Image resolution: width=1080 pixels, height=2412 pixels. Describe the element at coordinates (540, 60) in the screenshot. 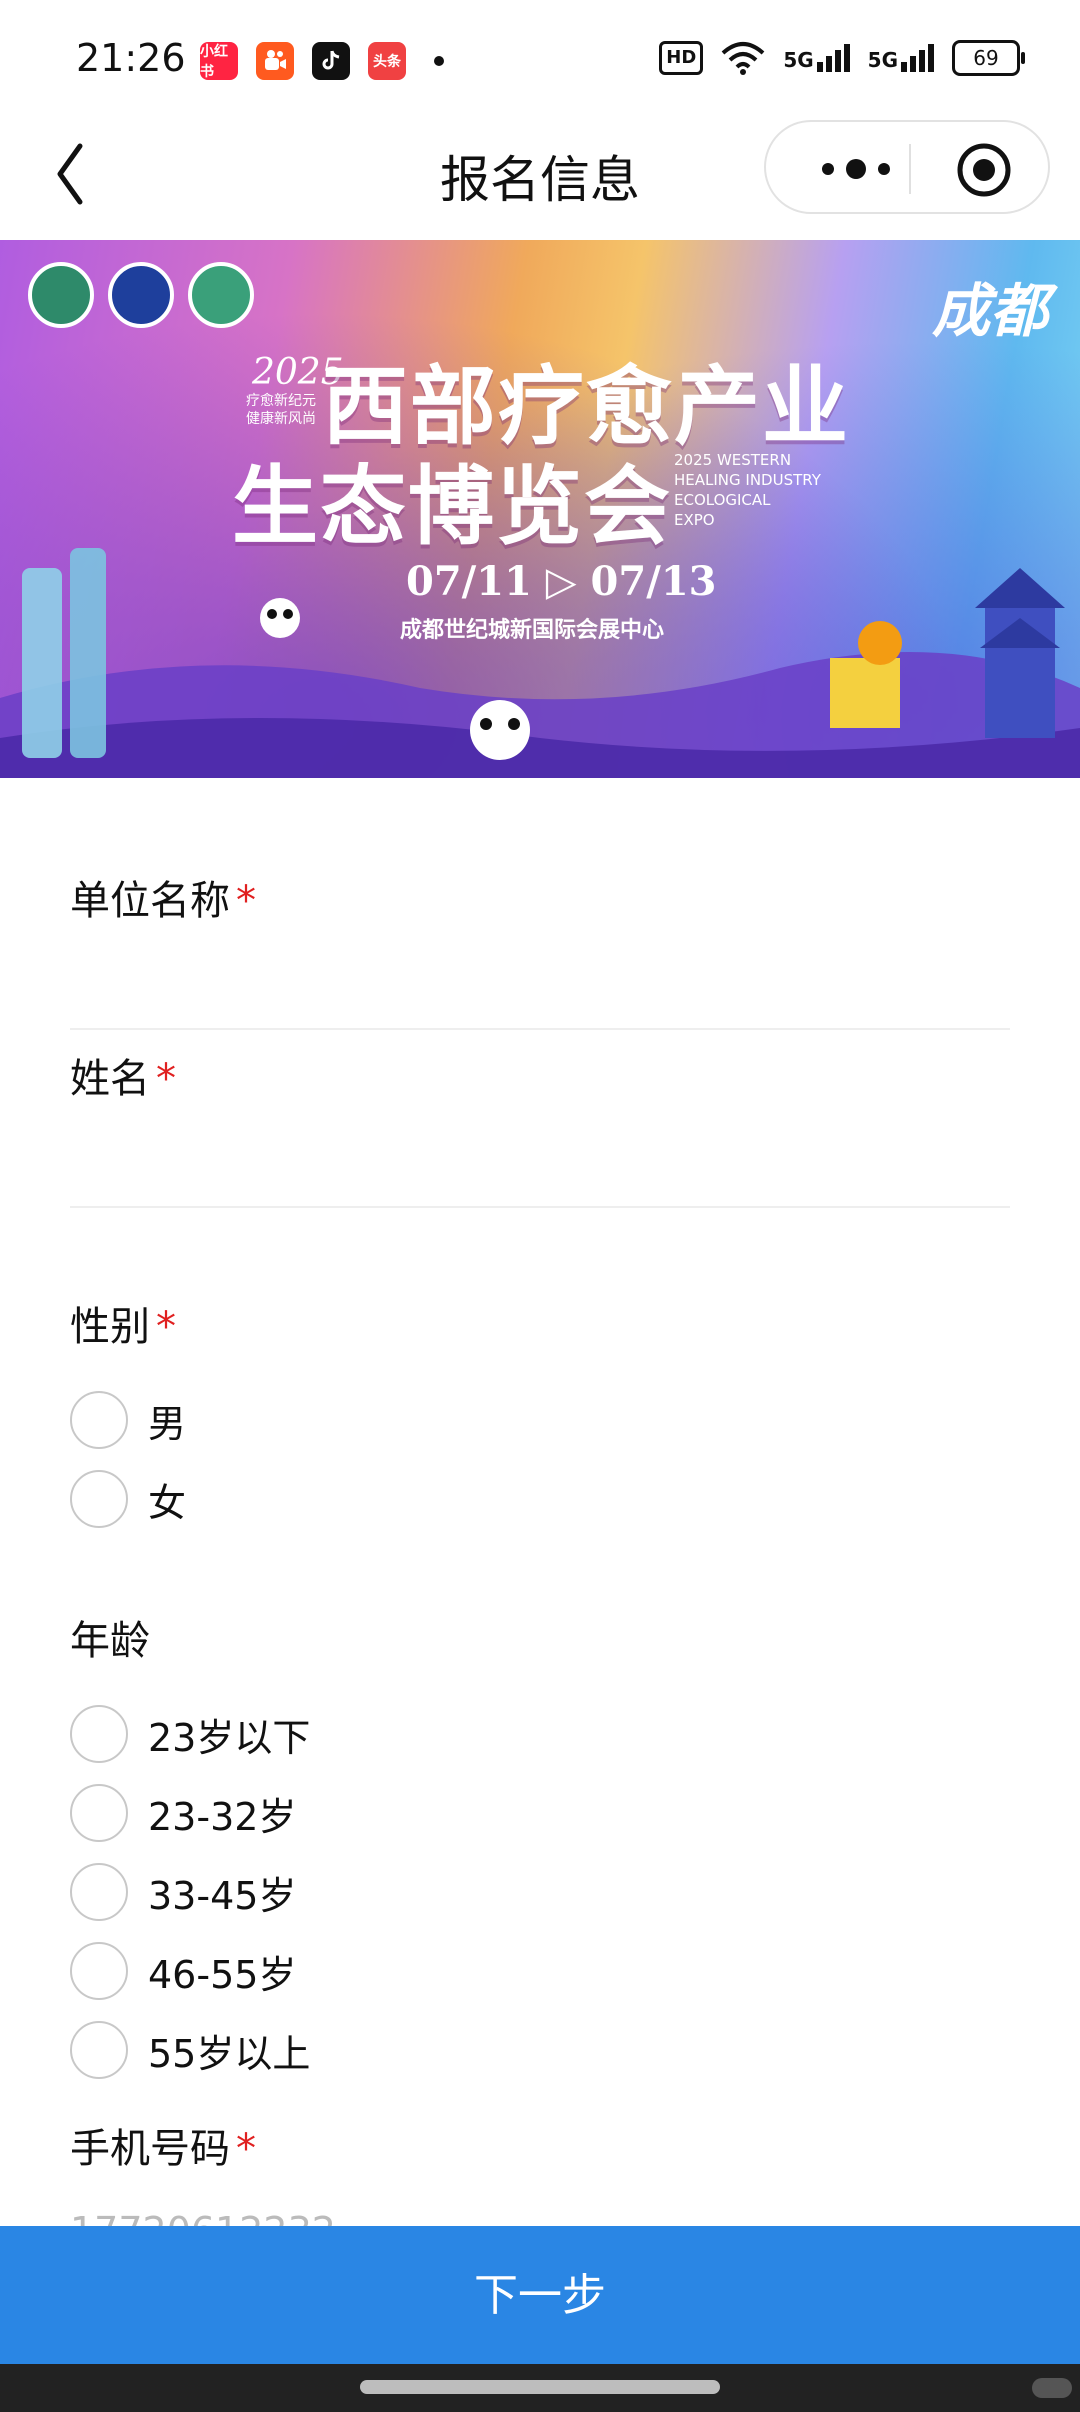

I see `status-bar: 21:26 小红书 头条 HD 5G 5G 69` at that location.